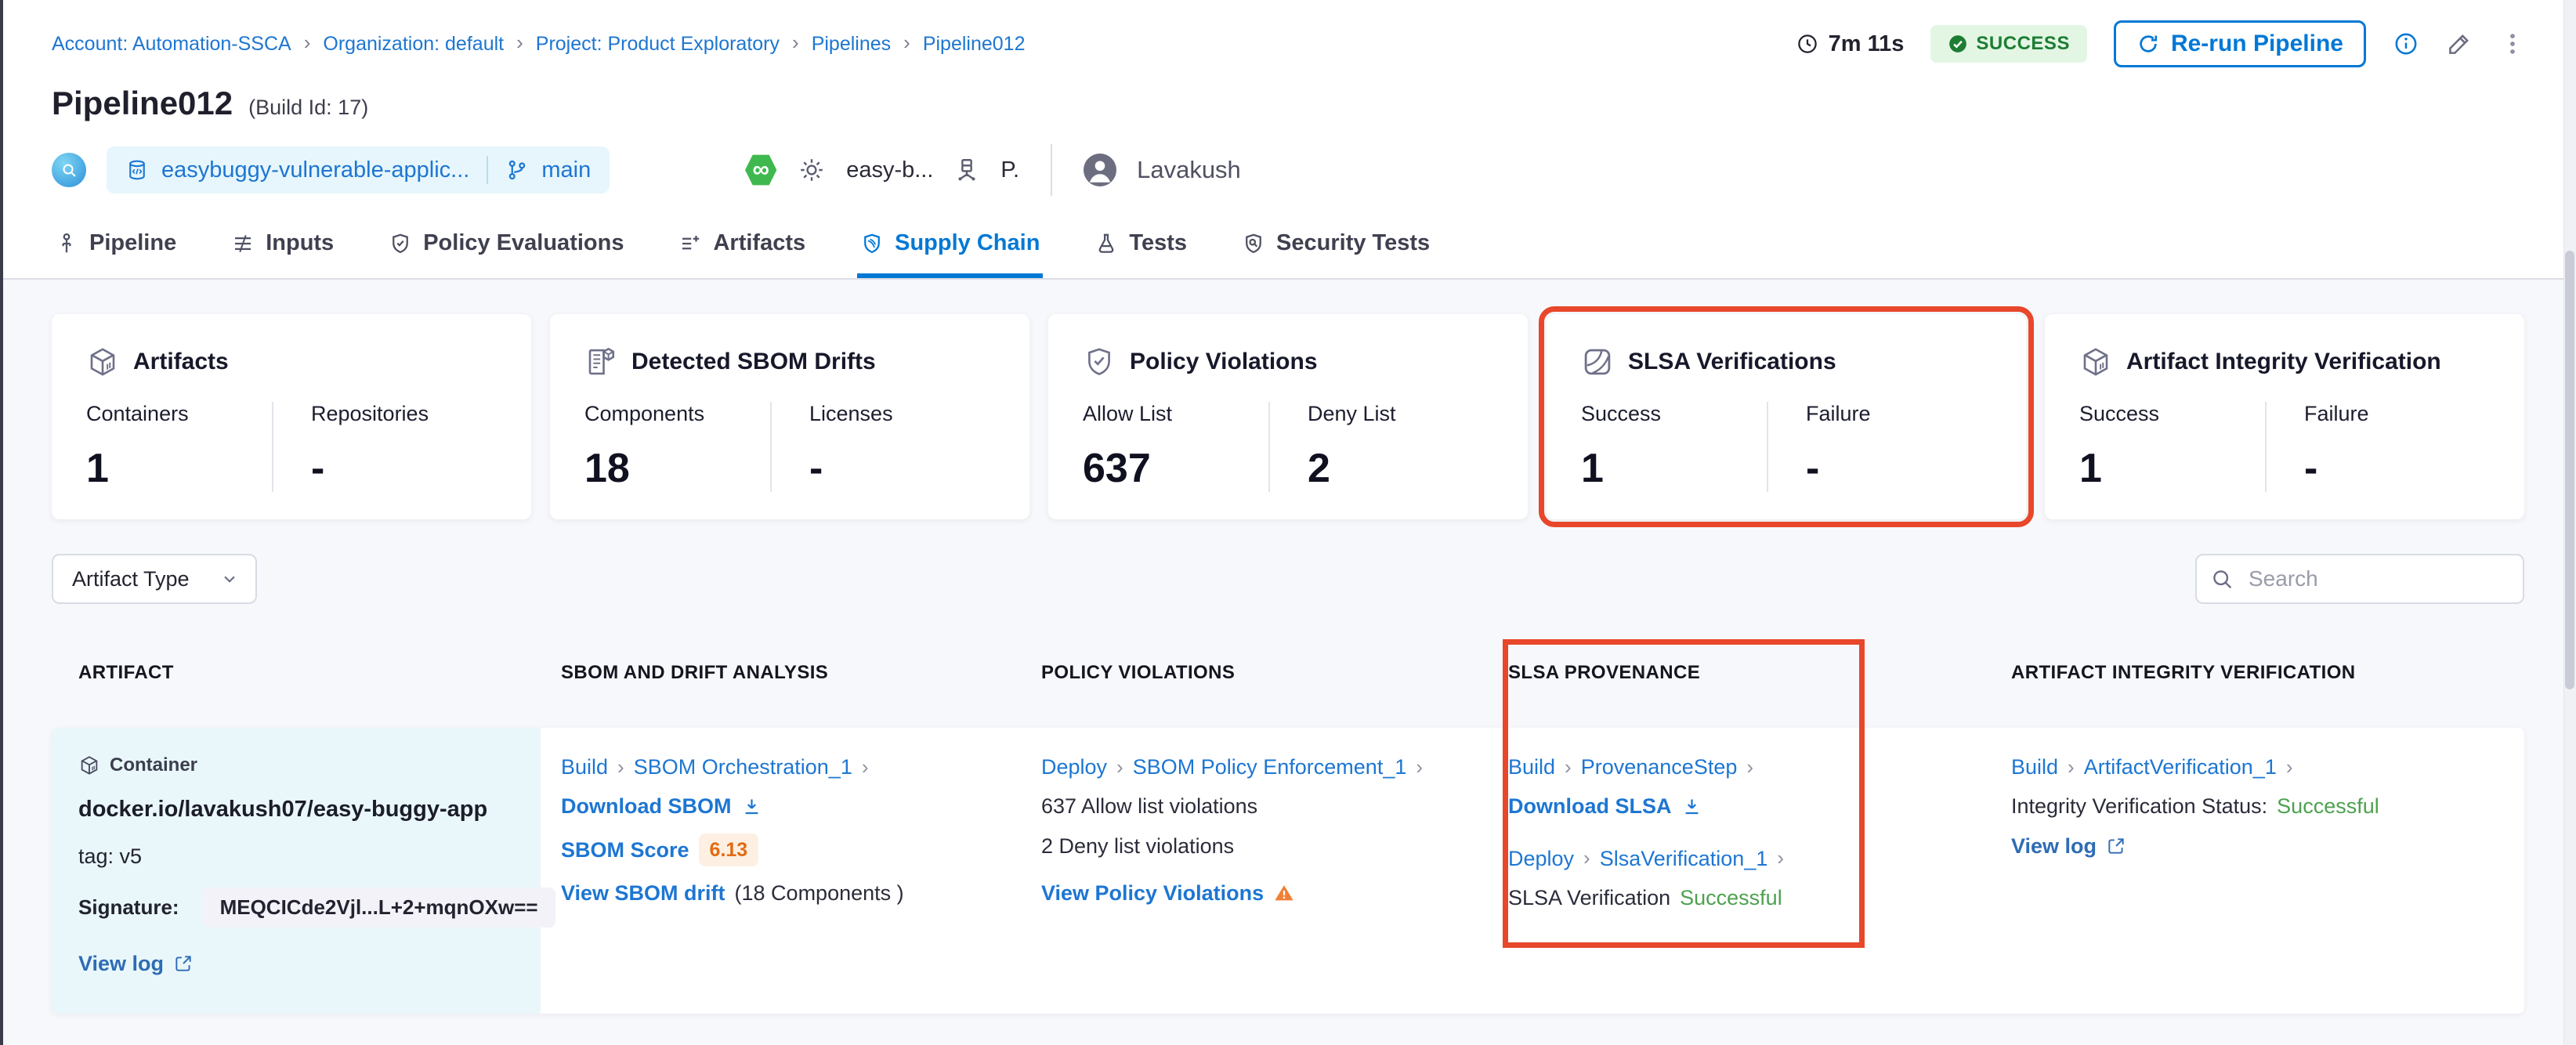  What do you see at coordinates (751, 807) in the screenshot?
I see `download-icon` at bounding box center [751, 807].